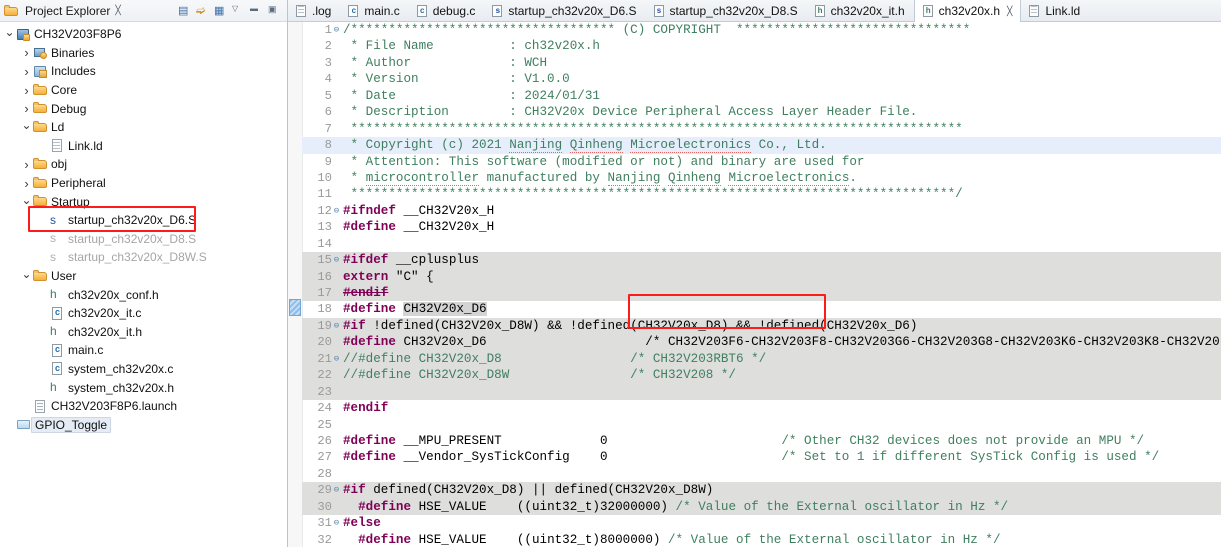 The image size is (1221, 547). What do you see at coordinates (143, 276) in the screenshot?
I see `tree-item: User` at bounding box center [143, 276].